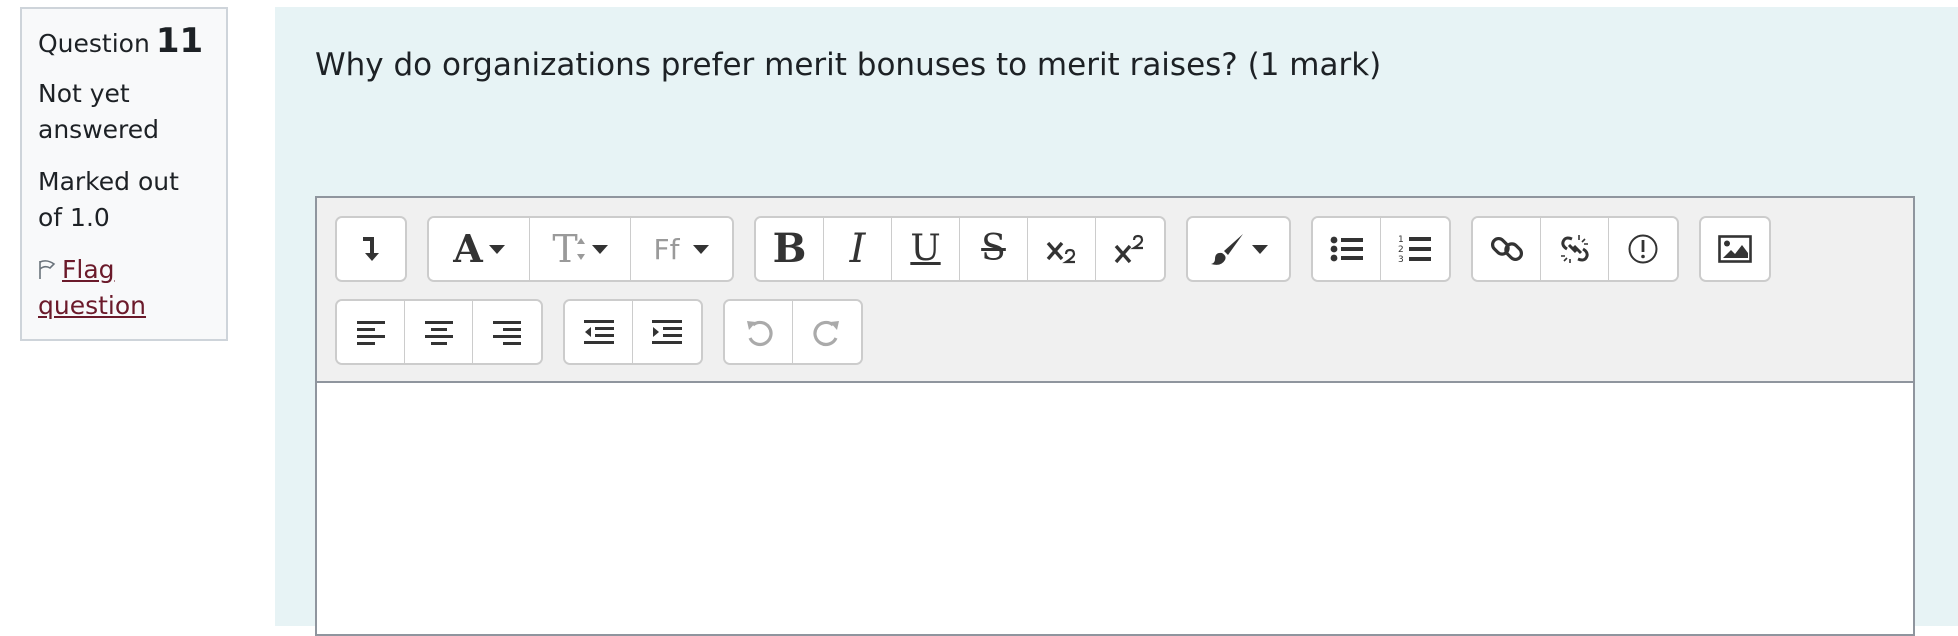  I want to click on align-center-icon, so click(438, 333).